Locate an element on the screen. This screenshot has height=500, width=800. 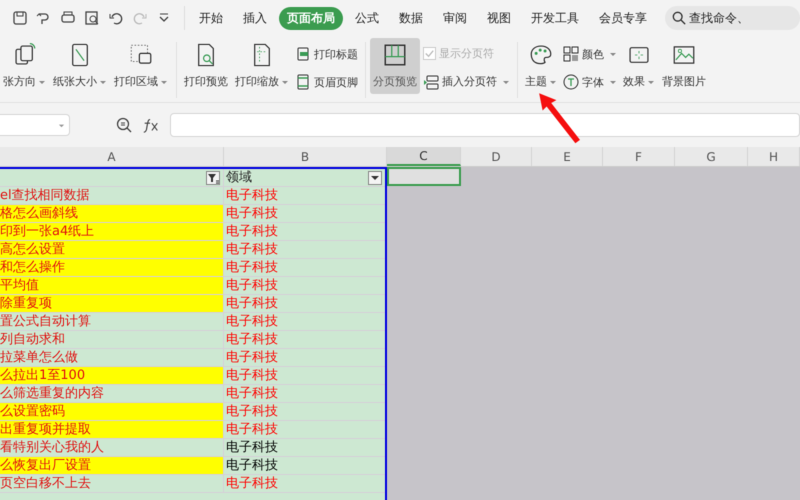
column-header: F is located at coordinates (639, 156).